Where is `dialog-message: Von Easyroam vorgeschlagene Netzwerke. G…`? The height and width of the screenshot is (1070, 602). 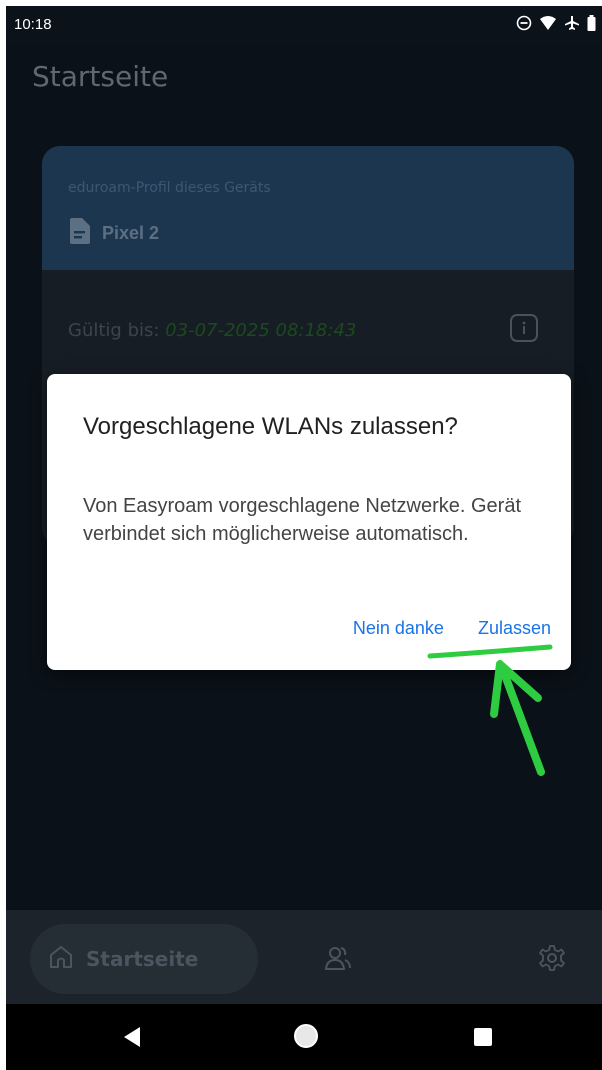
dialog-message: Von Easyroam vorgeschlagene Netzwerke. G… is located at coordinates (302, 520).